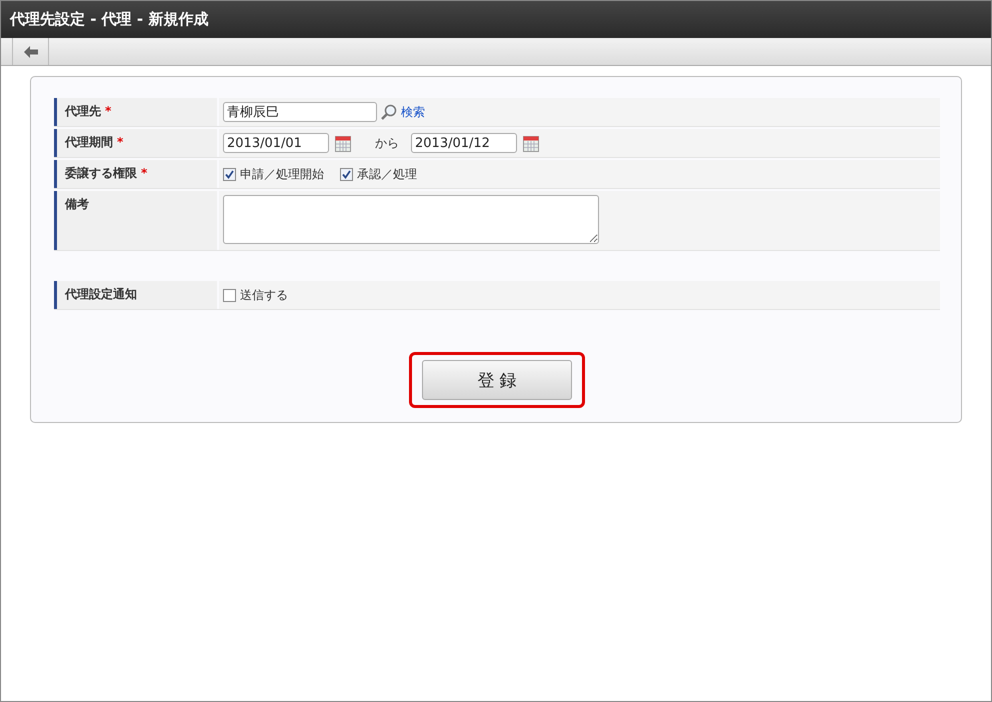 The image size is (992, 702). I want to click on field-label: 委譲する権限 *, so click(135, 174).